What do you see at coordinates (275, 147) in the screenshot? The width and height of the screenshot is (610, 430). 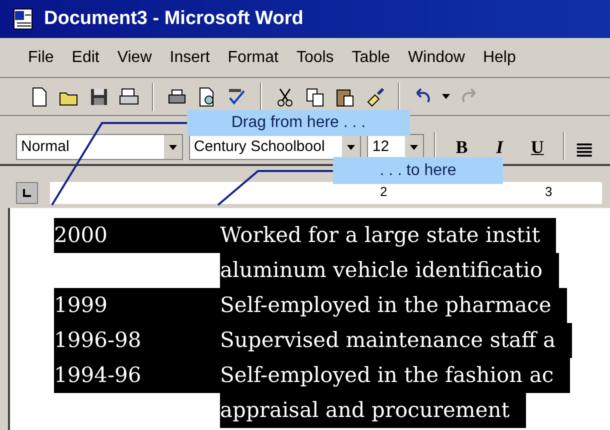 I see `font-dropdown: Century Schoolbool` at bounding box center [275, 147].